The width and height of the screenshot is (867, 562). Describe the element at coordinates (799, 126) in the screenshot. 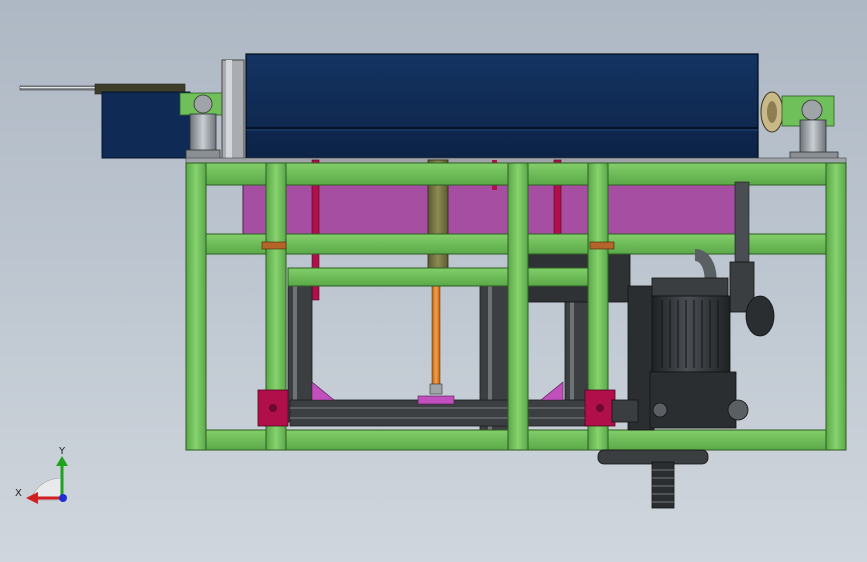

I see `right-drive-pulley` at that location.